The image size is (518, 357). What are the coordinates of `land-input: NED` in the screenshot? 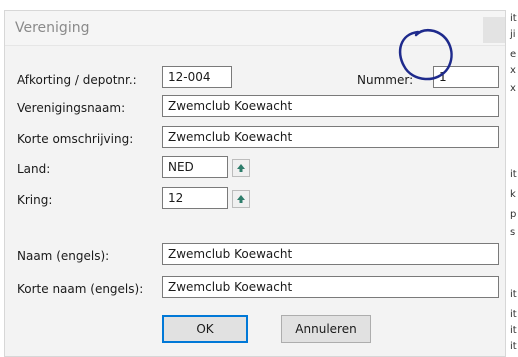 It's located at (195, 167).